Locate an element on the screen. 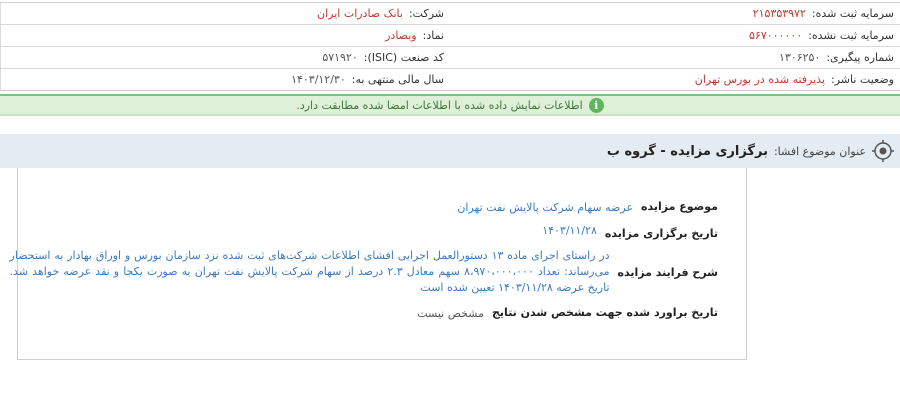 Image resolution: width=900 pixels, height=401 pixels. symbol-label: نماد: is located at coordinates (433, 35).